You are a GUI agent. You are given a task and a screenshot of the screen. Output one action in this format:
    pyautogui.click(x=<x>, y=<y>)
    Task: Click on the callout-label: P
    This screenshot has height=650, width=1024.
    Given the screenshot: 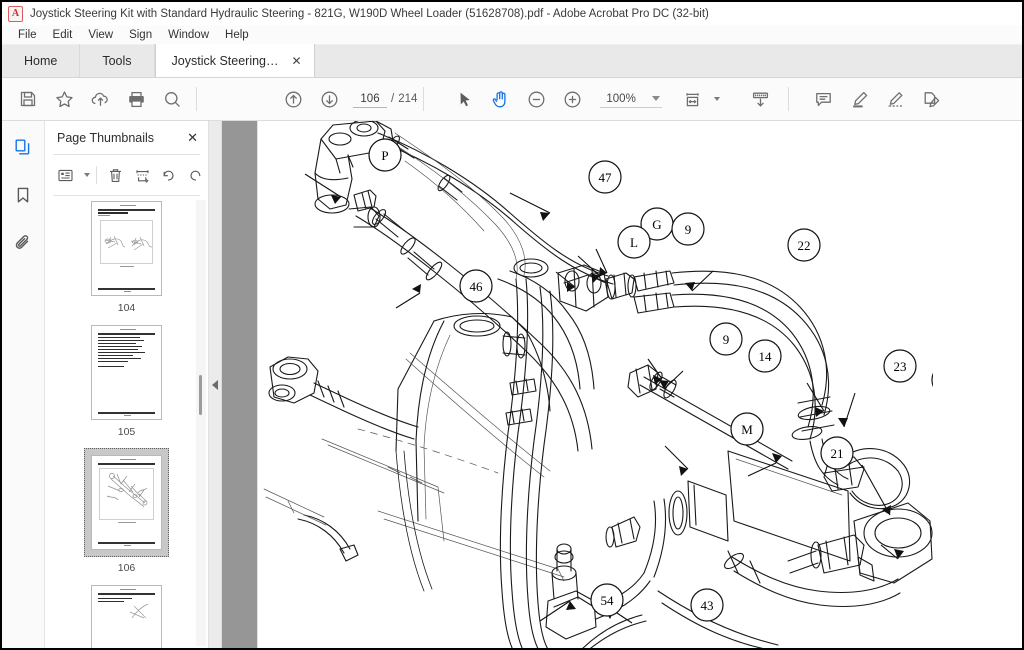 What is the action you would take?
    pyautogui.click(x=384, y=155)
    